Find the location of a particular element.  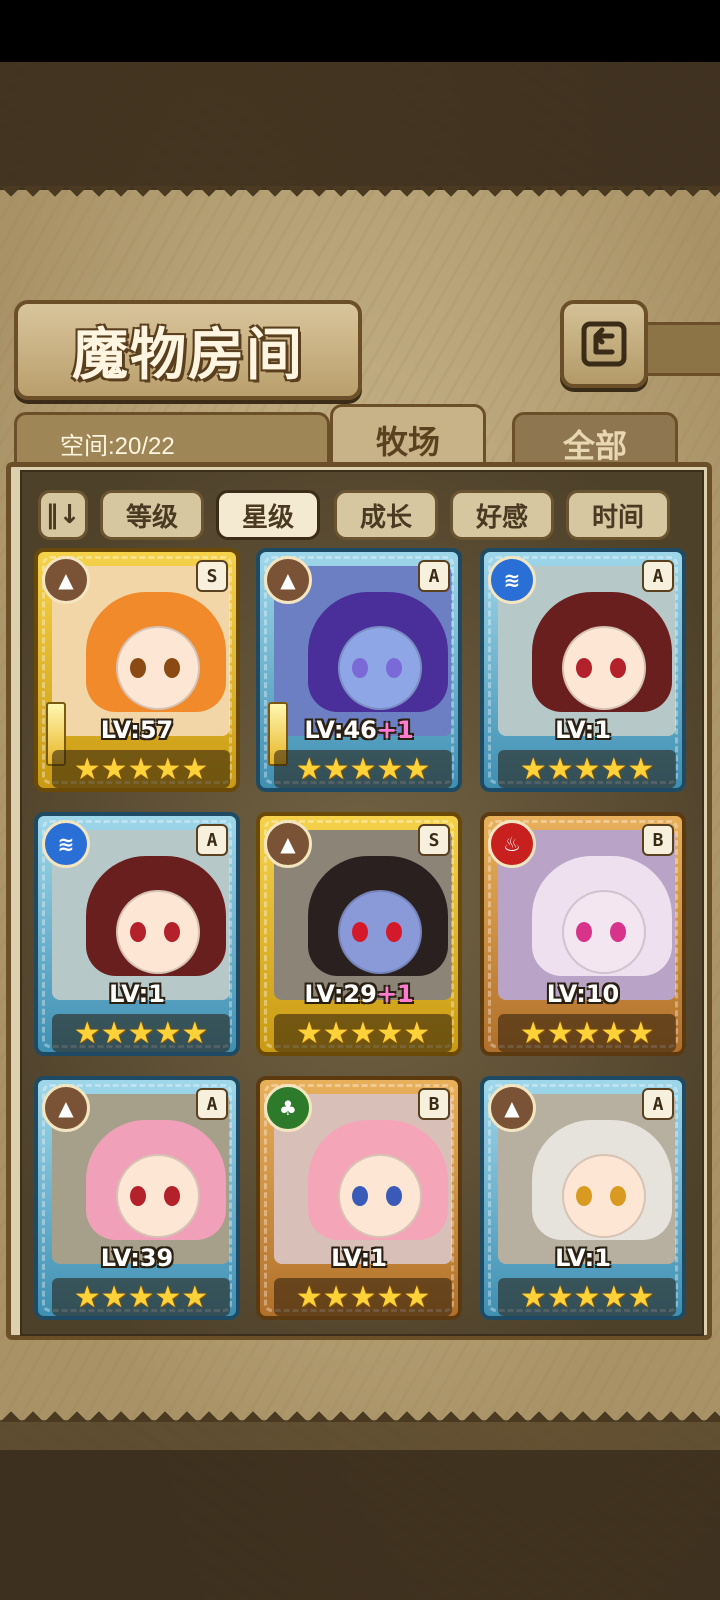

sort-order-icon: ‖↓ is located at coordinates (63, 515).